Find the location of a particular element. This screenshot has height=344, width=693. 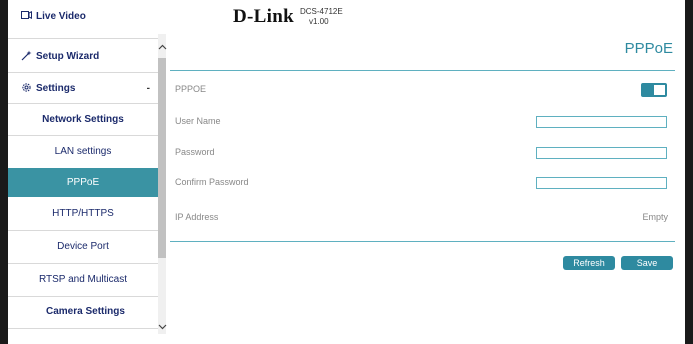

sidebar-item-label: LAN settings is located at coordinates (83, 151).